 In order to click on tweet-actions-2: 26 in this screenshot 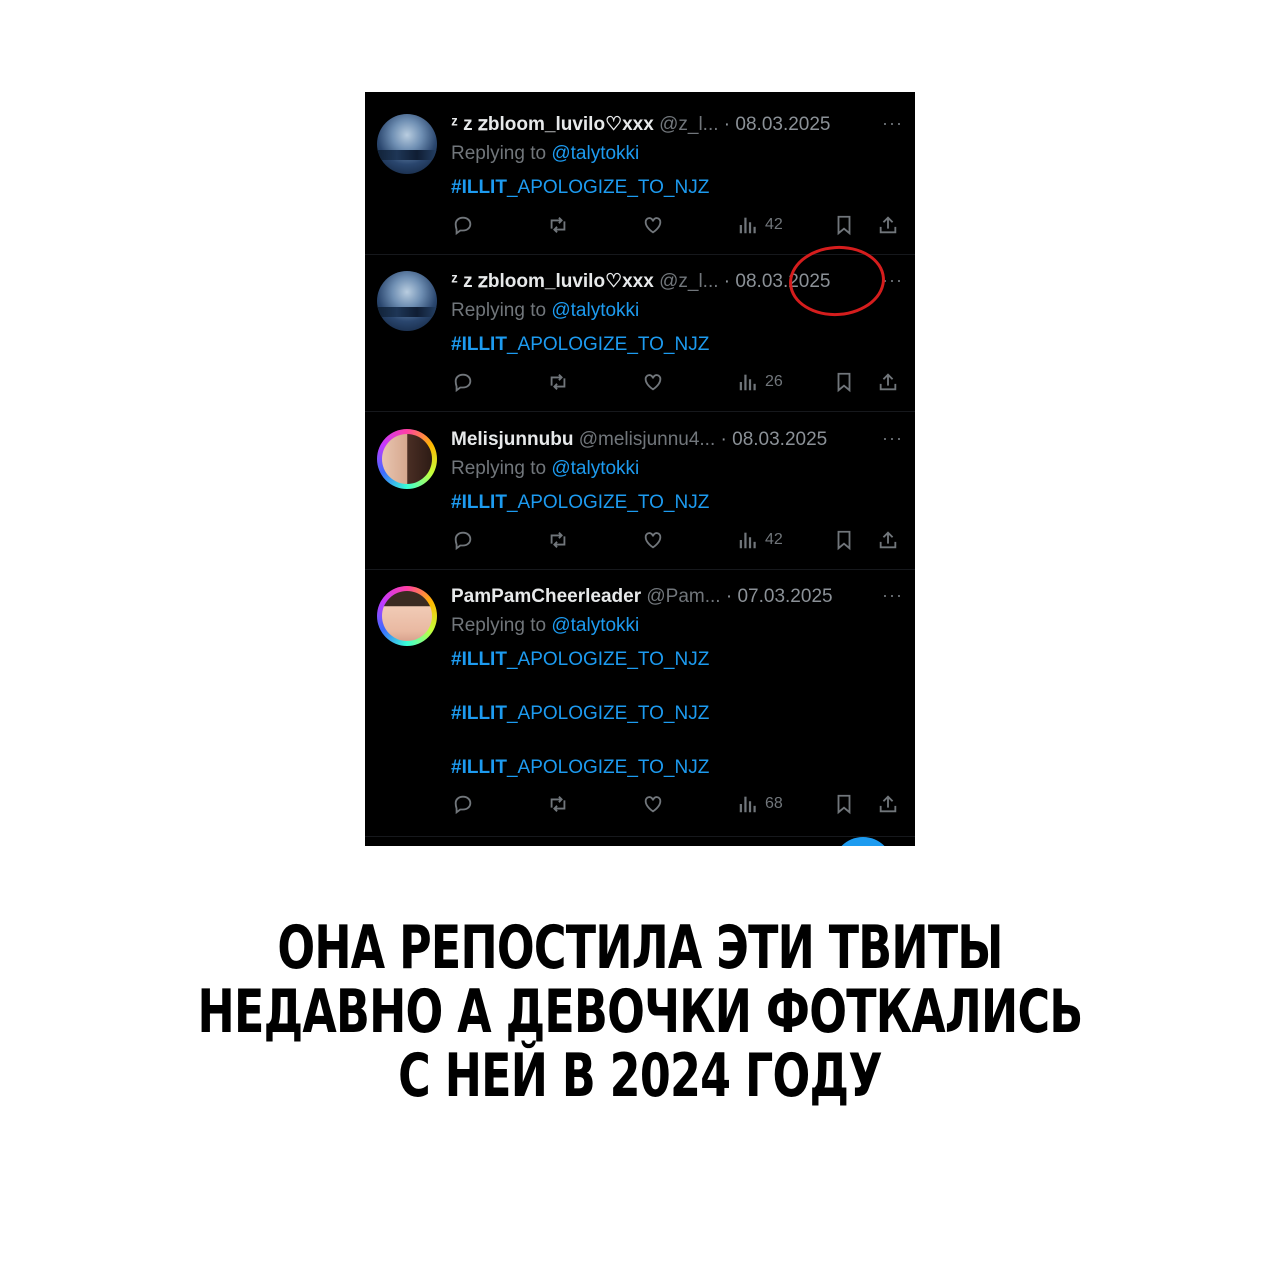, I will do `click(640, 382)`.